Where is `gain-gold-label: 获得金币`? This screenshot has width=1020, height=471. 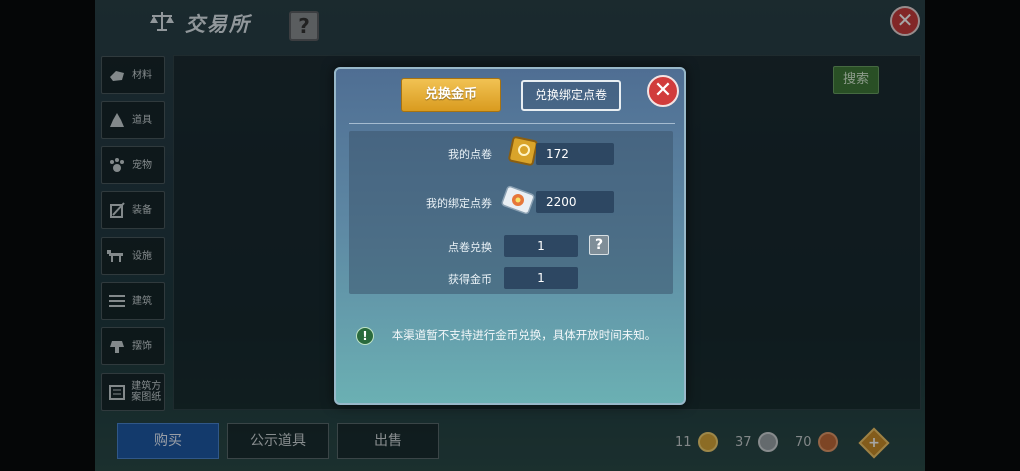
gain-gold-label: 获得金币 is located at coordinates (470, 279).